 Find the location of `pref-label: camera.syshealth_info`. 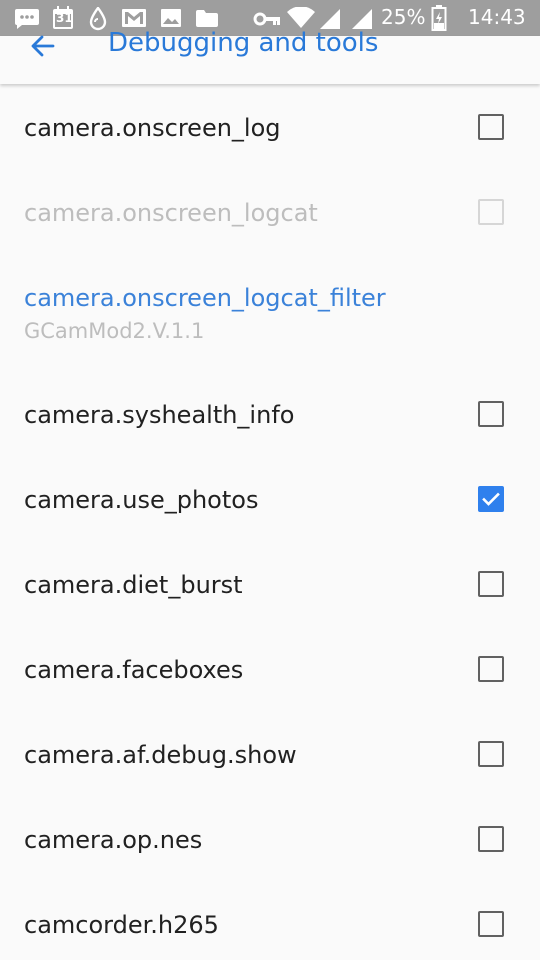

pref-label: camera.syshealth_info is located at coordinates (159, 415).